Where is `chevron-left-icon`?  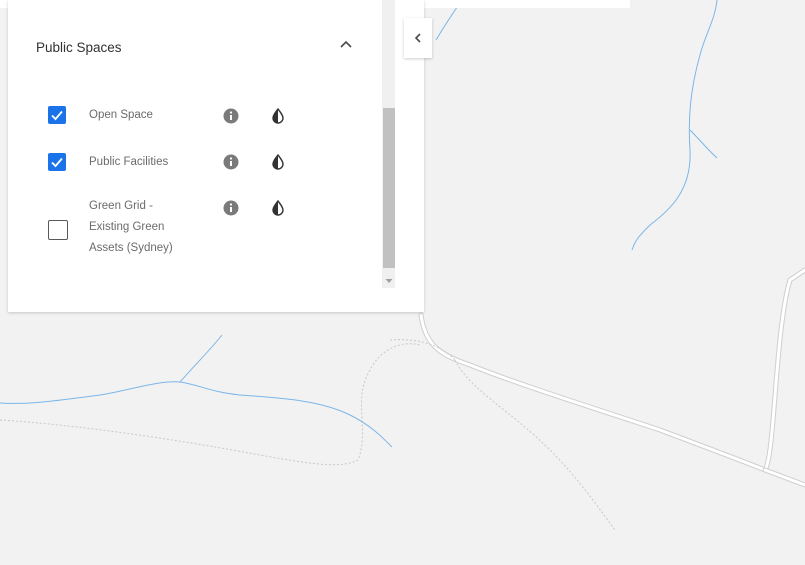 chevron-left-icon is located at coordinates (417, 38).